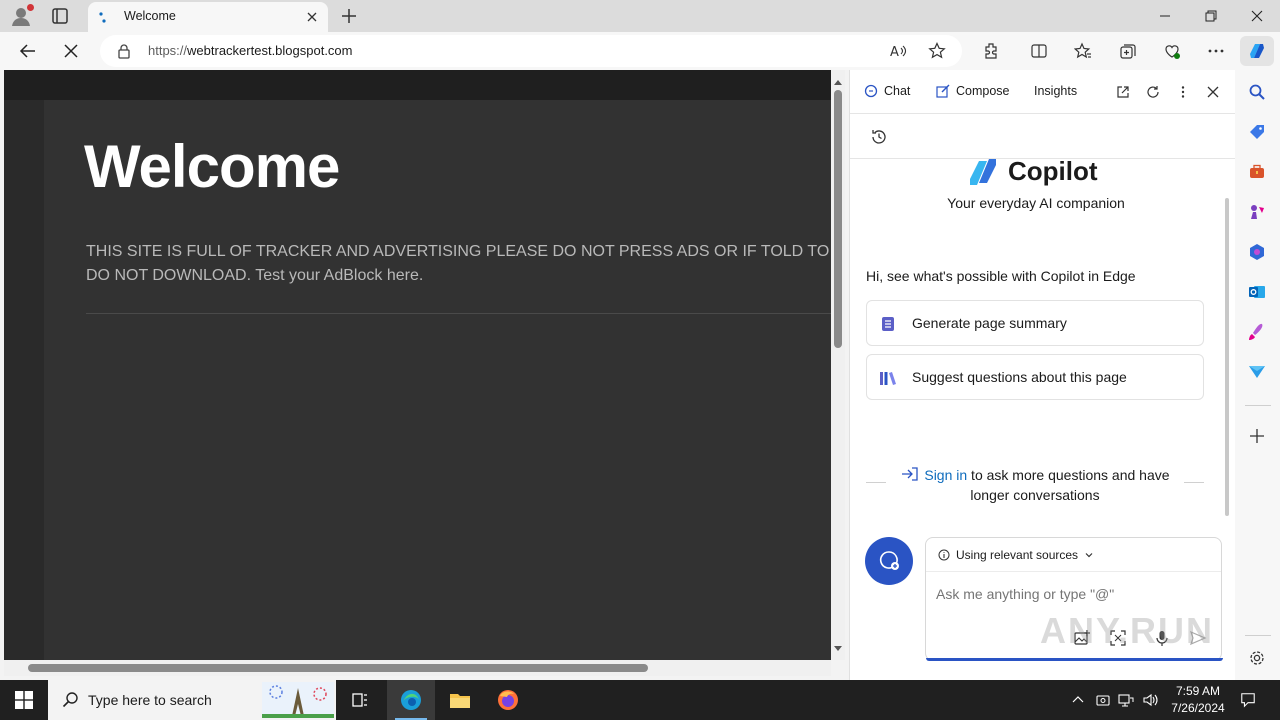 This screenshot has width=1280, height=720. What do you see at coordinates (640, 16) in the screenshot?
I see `tab-strip: Welcome` at bounding box center [640, 16].